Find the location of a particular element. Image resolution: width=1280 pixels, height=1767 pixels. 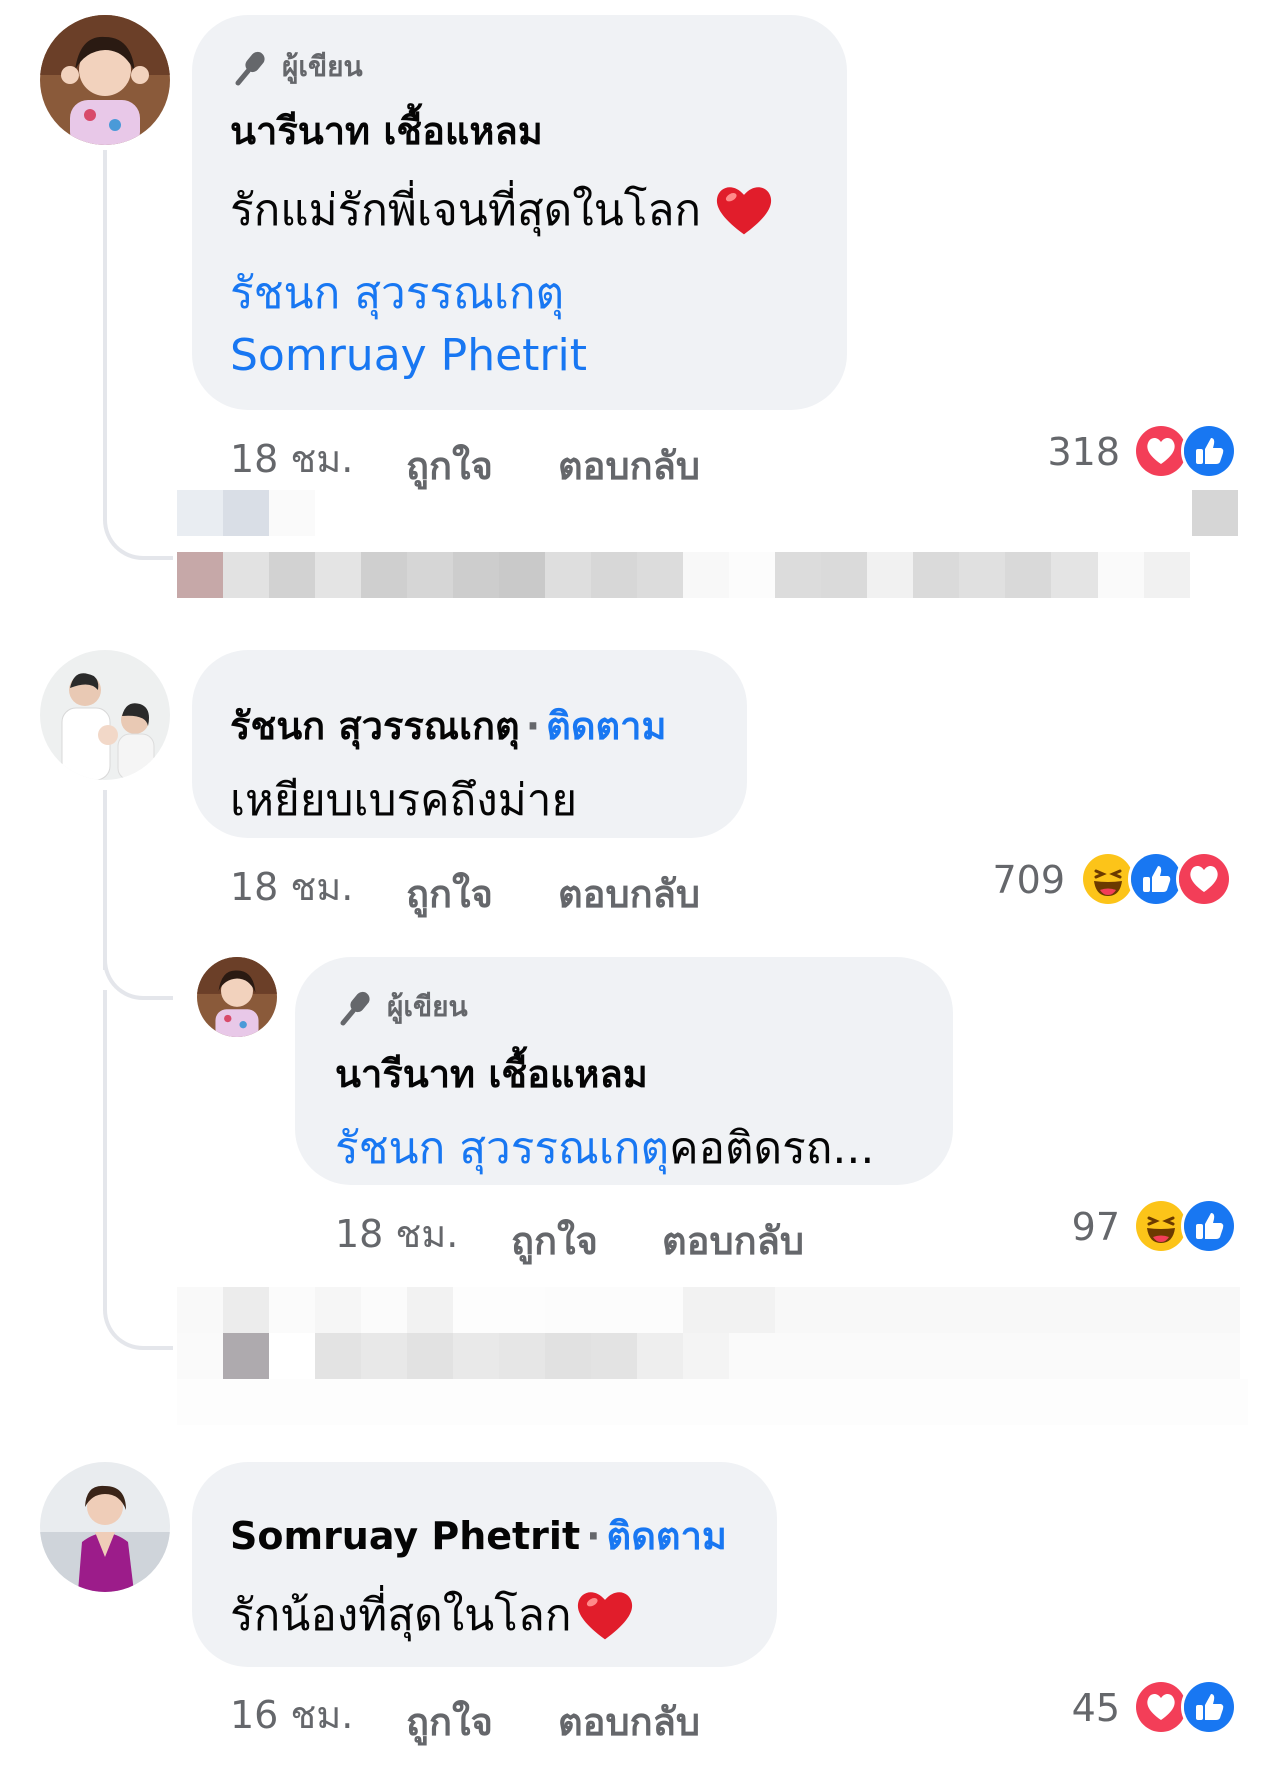

comment-text: รักแม่รักพี่เจนที่สุดในโลก is located at coordinates (501, 210).